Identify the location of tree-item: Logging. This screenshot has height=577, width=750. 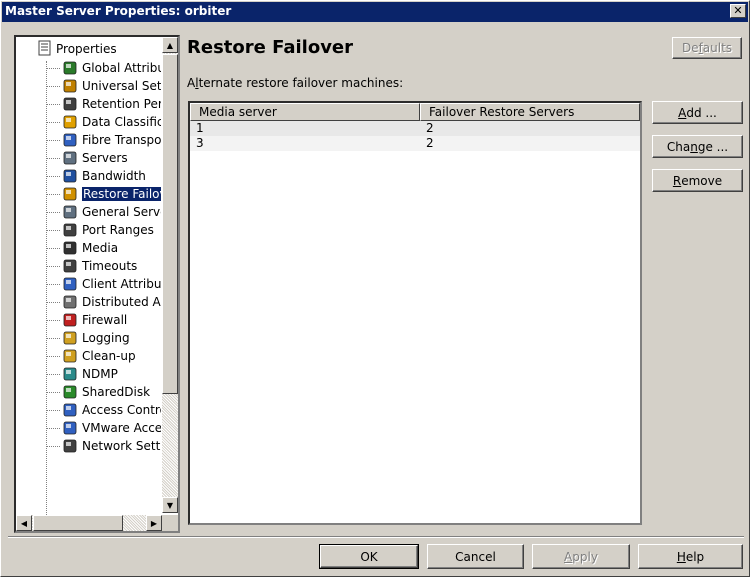
(88, 338).